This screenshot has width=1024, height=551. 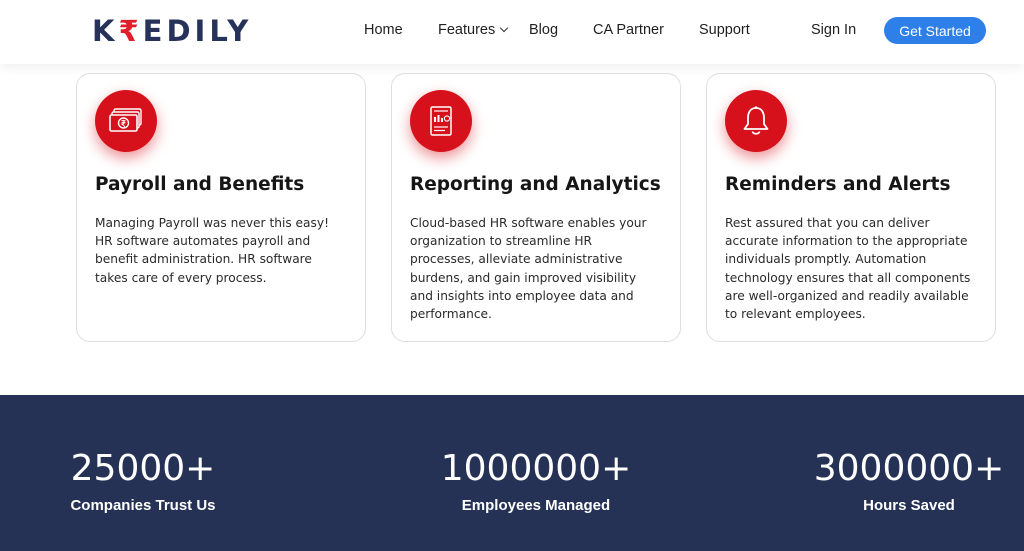 What do you see at coordinates (935, 30) in the screenshot?
I see `get-started-button: Get Started` at bounding box center [935, 30].